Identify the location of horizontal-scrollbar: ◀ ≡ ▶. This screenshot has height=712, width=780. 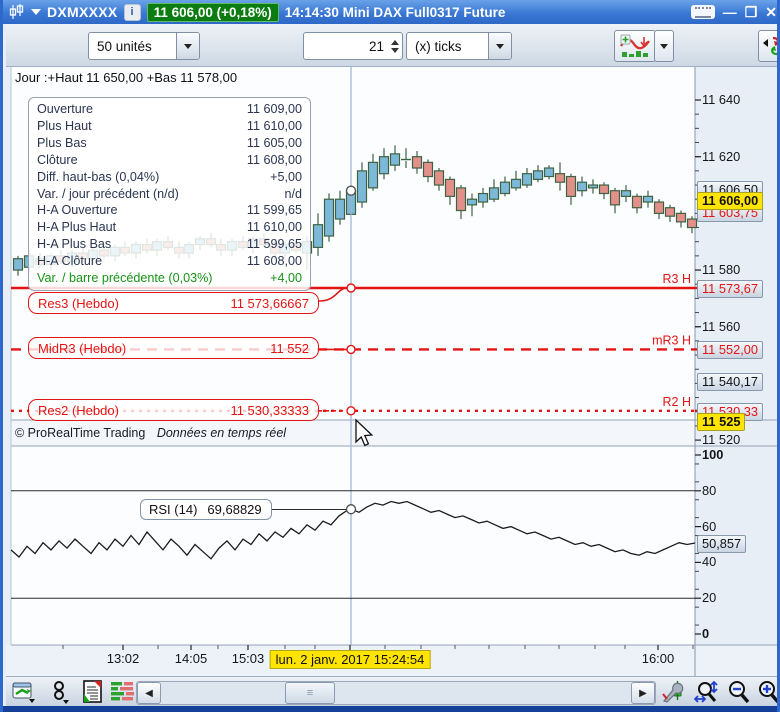
(396, 693).